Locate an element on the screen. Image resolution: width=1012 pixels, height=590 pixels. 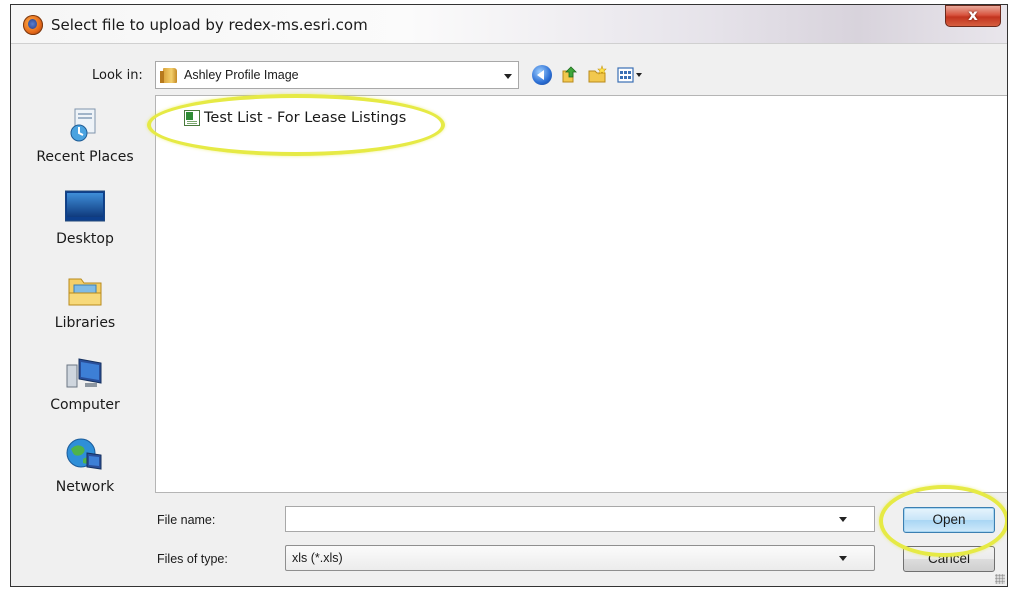
up-folder-icon is located at coordinates (569, 75).